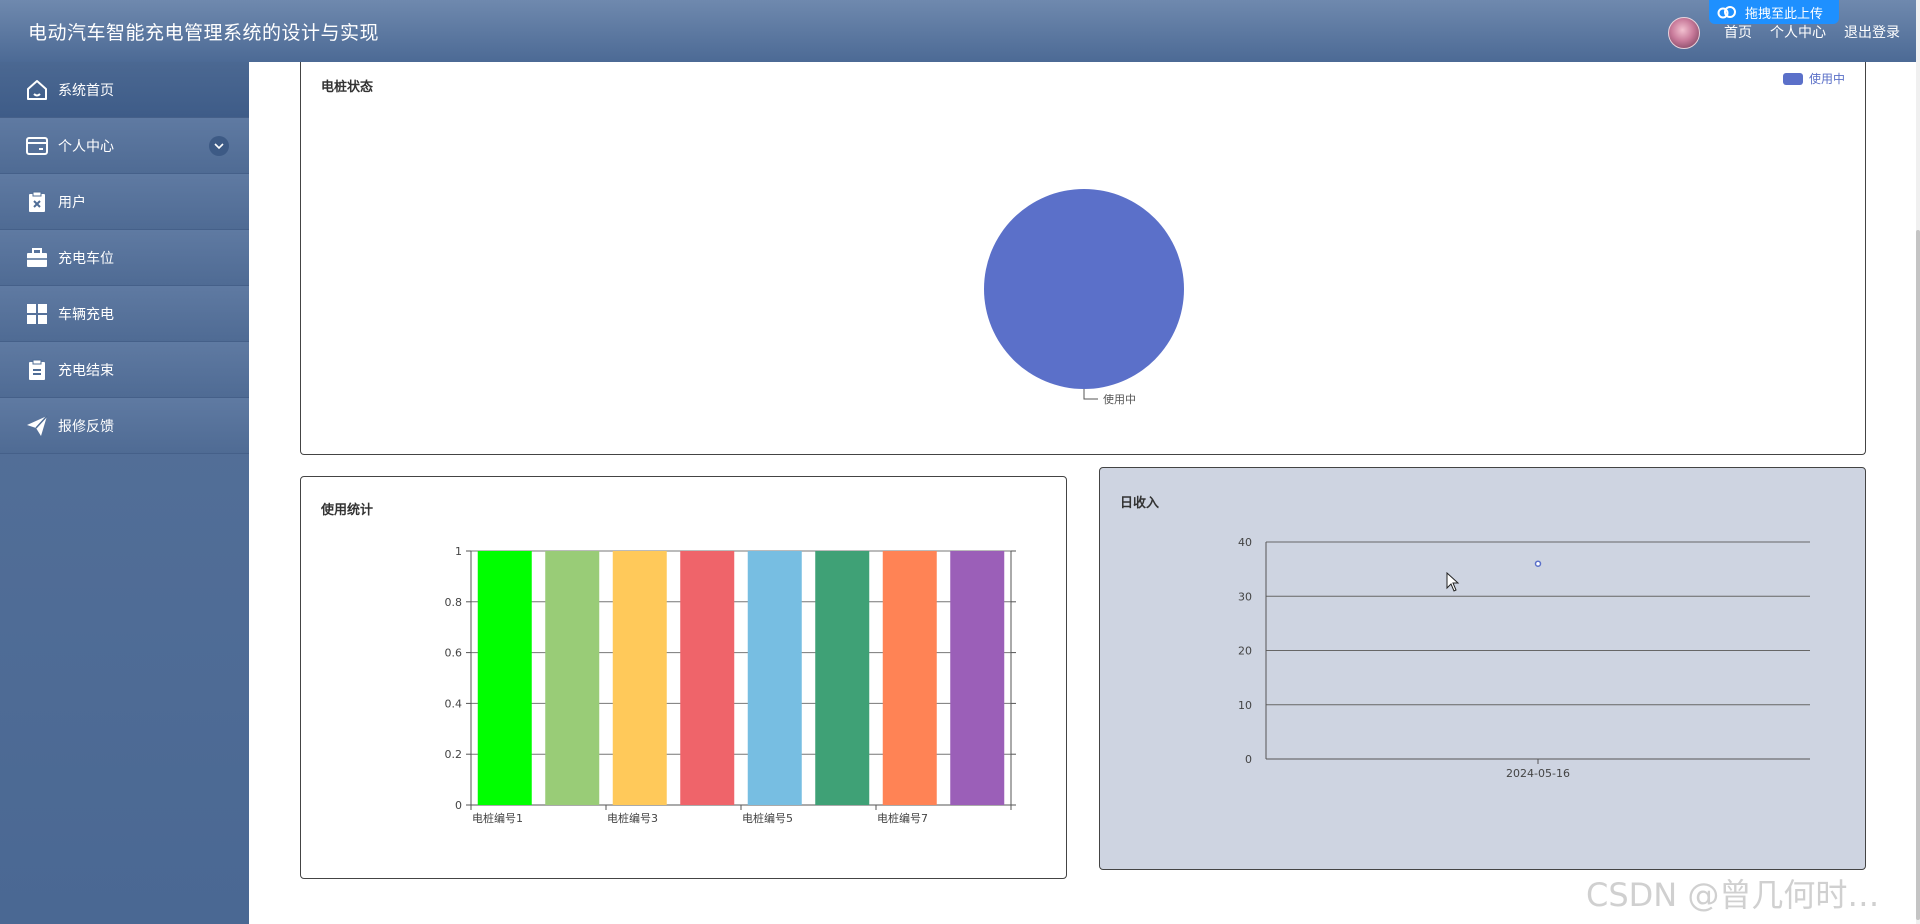 This screenshot has height=924, width=1920. What do you see at coordinates (124, 493) in the screenshot?
I see `sidebar: 系统首页 个人中心 用户 充电车位 车辆充电 充电结束 报修反馈` at bounding box center [124, 493].